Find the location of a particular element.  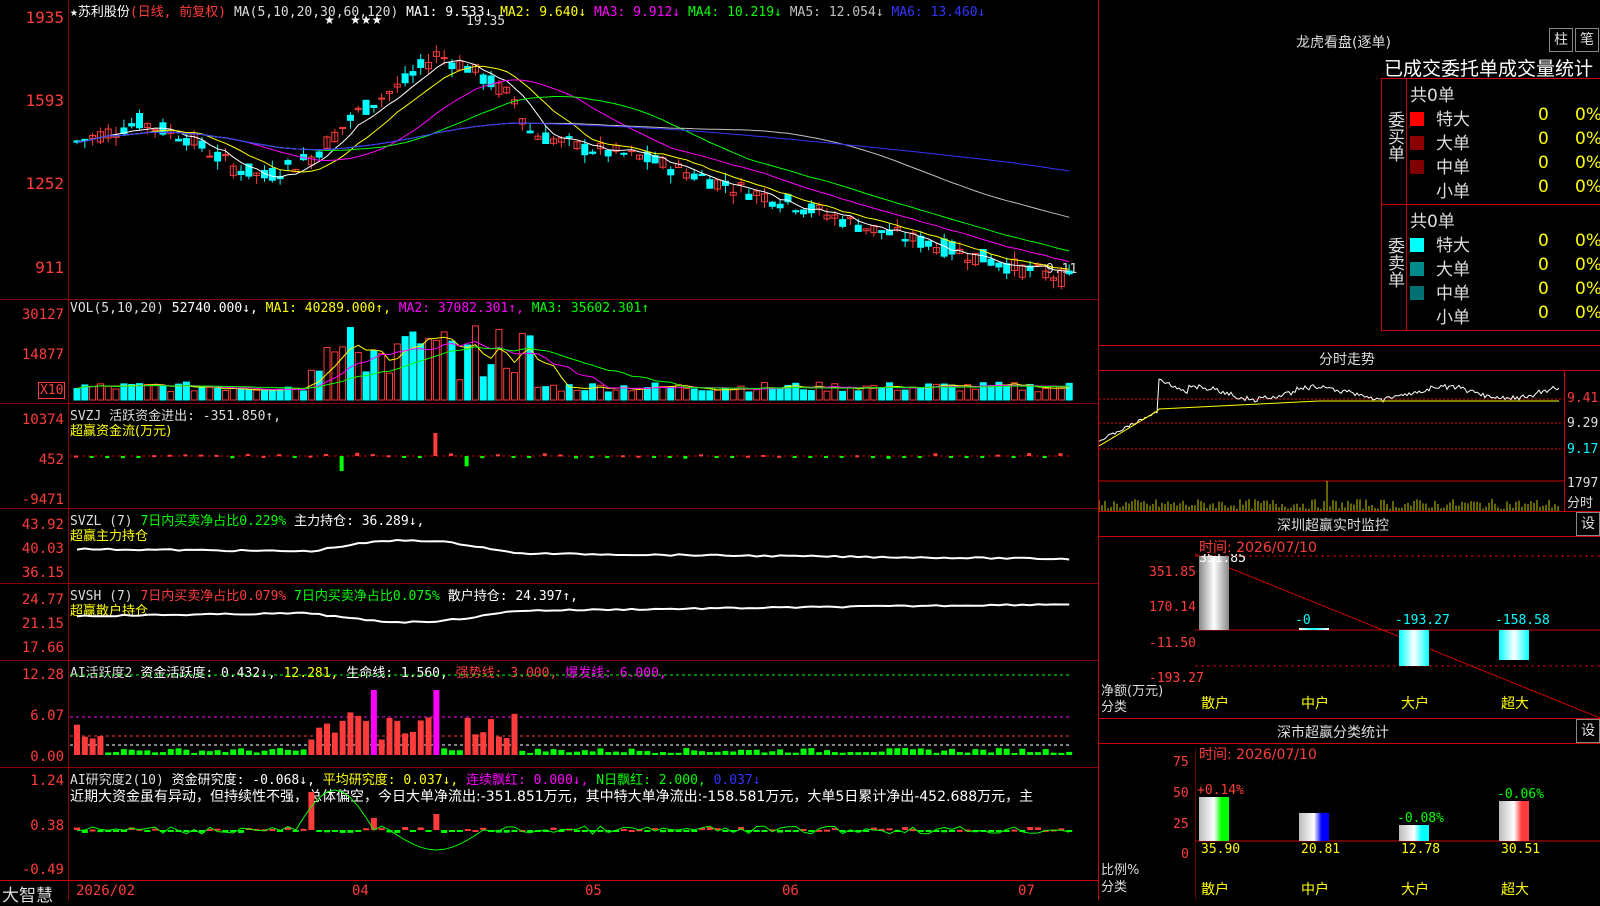

buy-row: 中单 0 0% is located at coordinates (1505, 165).